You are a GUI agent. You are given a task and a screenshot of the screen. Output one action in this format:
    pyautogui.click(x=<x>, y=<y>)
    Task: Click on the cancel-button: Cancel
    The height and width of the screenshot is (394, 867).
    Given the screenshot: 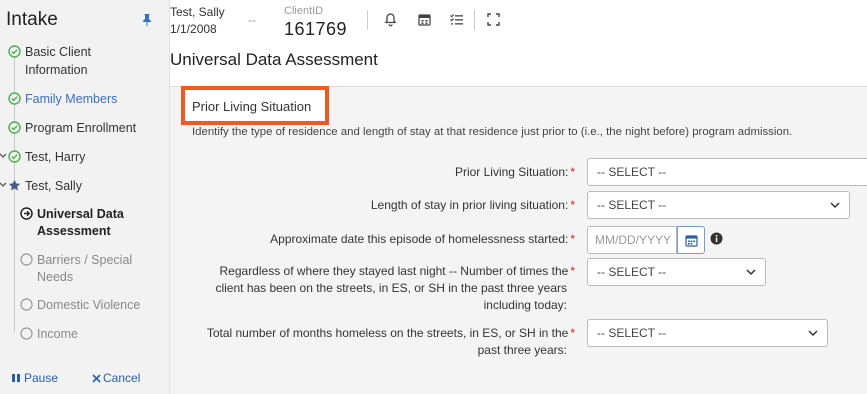 What is the action you would take?
    pyautogui.click(x=116, y=378)
    